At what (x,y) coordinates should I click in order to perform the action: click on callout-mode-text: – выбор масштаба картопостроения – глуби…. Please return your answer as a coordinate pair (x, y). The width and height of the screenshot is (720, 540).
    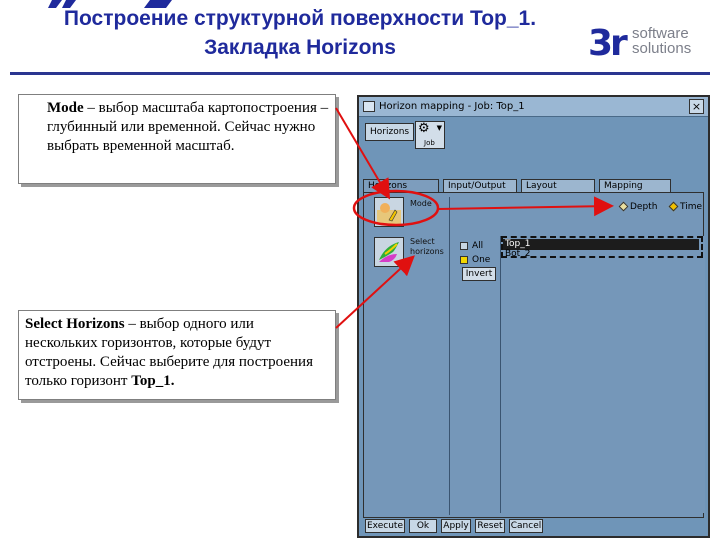
    Looking at the image, I should click on (188, 127).